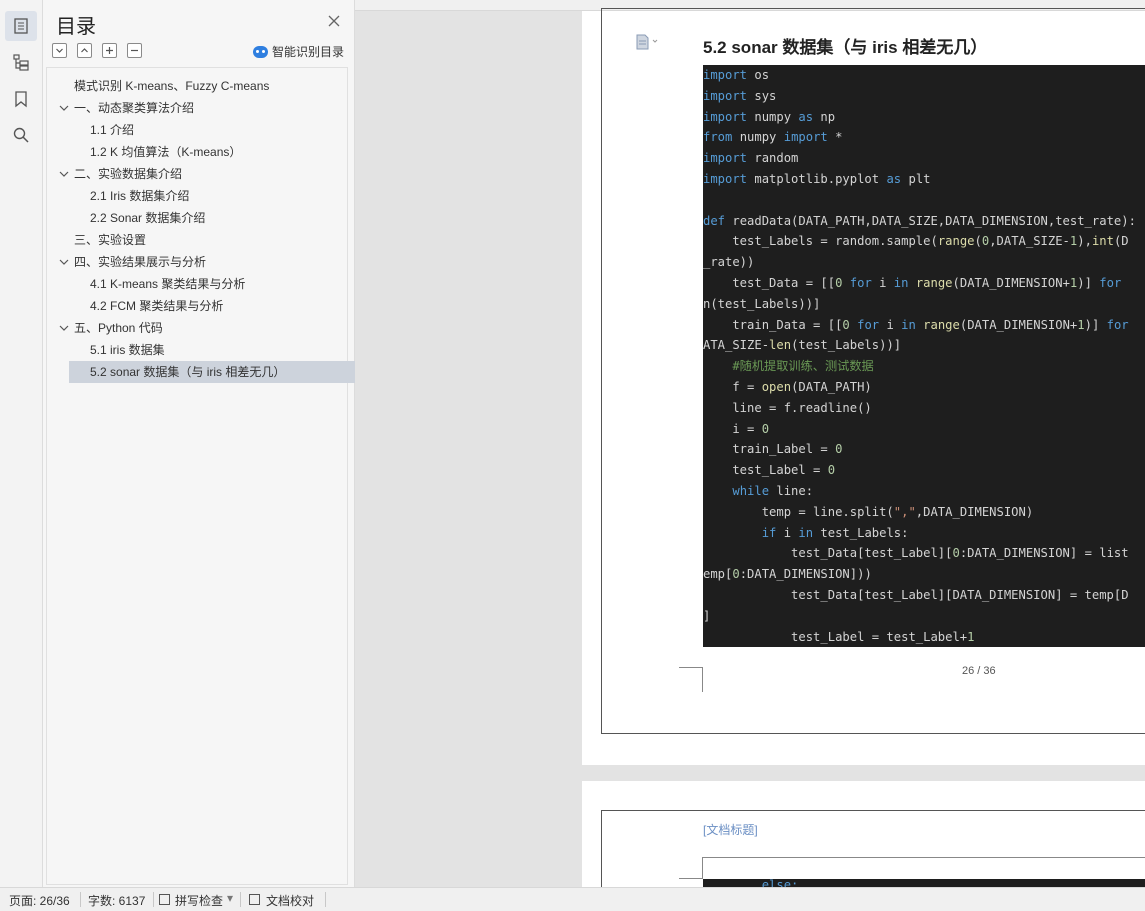 This screenshot has height=911, width=1145. Describe the element at coordinates (979, 671) in the screenshot. I see `page-number: 26 / 36` at that location.